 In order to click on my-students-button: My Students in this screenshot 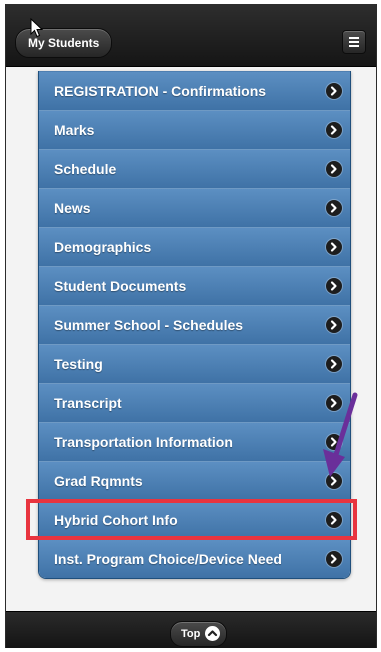, I will do `click(64, 43)`.